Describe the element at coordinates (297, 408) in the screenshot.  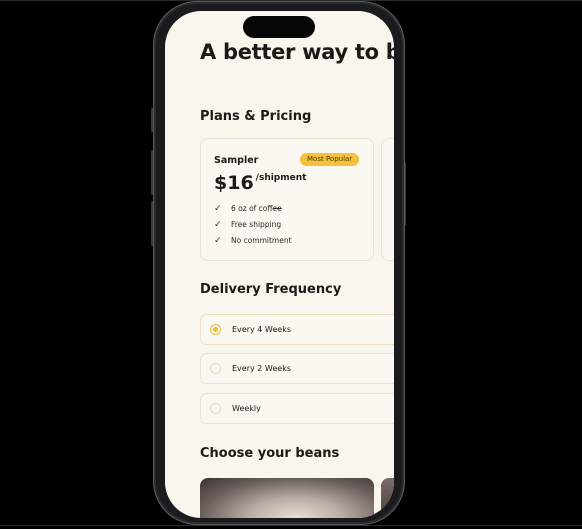
I see `delivery-option-weekly: Weekly` at that location.